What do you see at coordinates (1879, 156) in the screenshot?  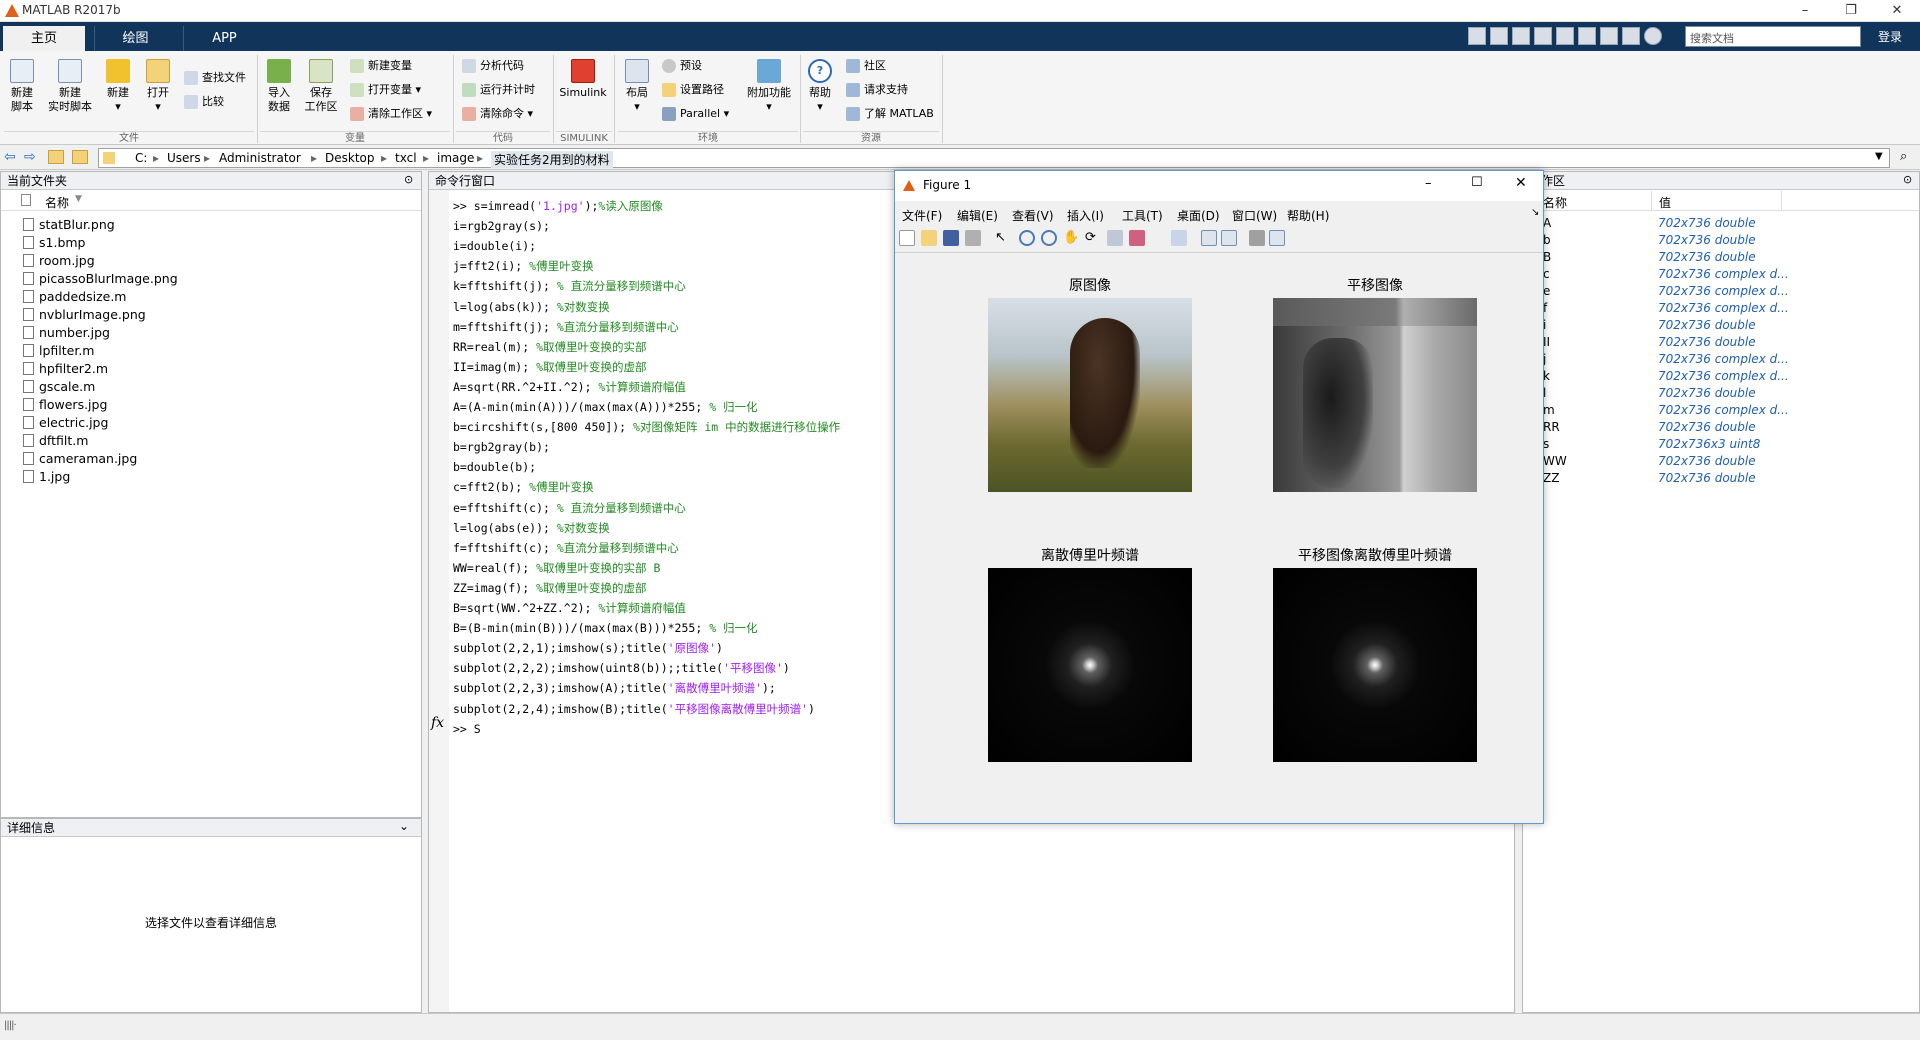 I see `chevron-down-icon: ▼` at bounding box center [1879, 156].